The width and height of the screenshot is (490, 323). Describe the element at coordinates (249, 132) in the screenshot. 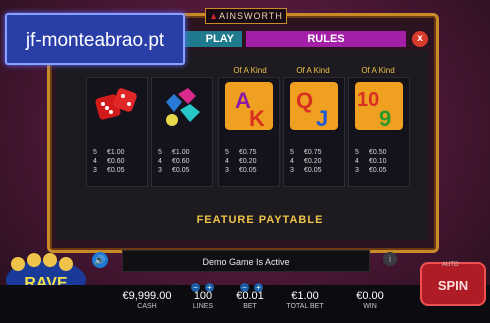

I see `paytable-card-ace-king: A K 5 €0.75 4 €0.20 3 €0.05` at that location.